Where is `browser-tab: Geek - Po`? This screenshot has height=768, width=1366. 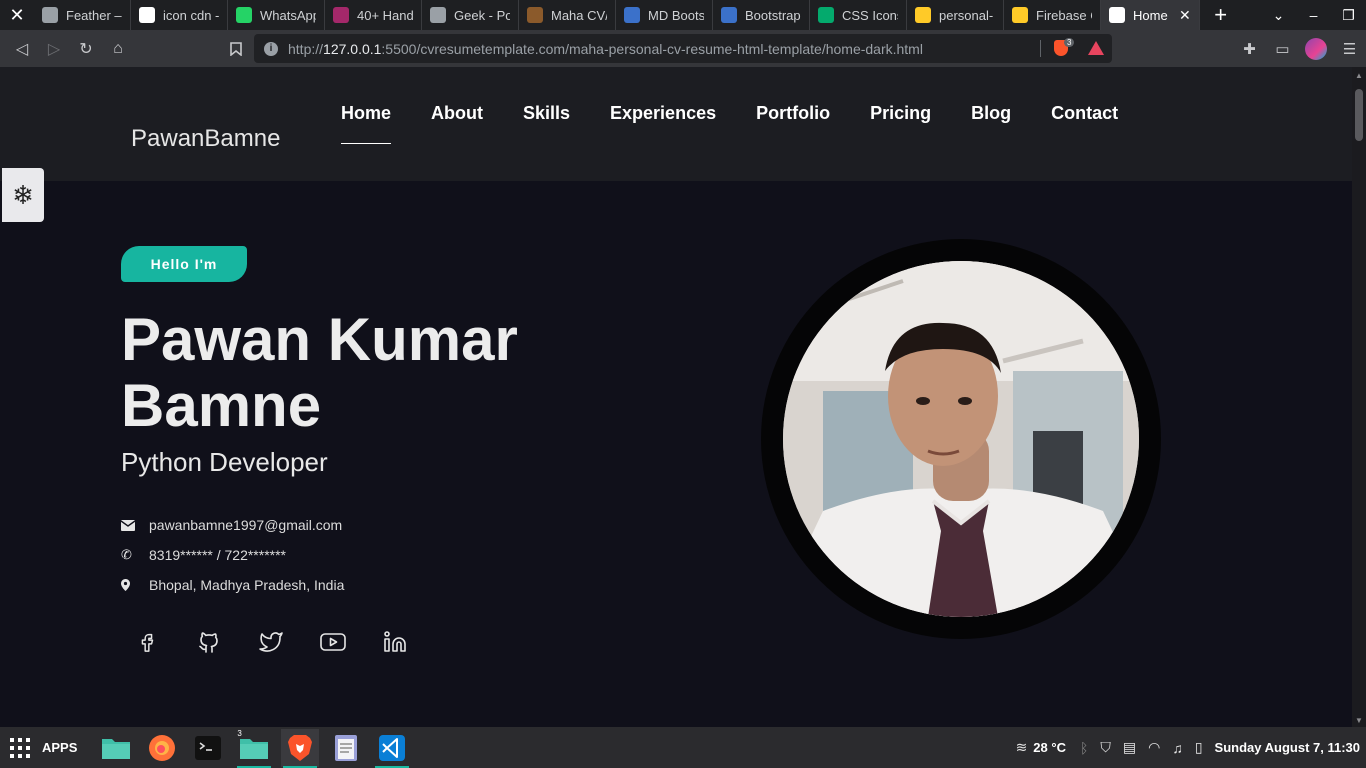 browser-tab: Geek - Po is located at coordinates (470, 15).